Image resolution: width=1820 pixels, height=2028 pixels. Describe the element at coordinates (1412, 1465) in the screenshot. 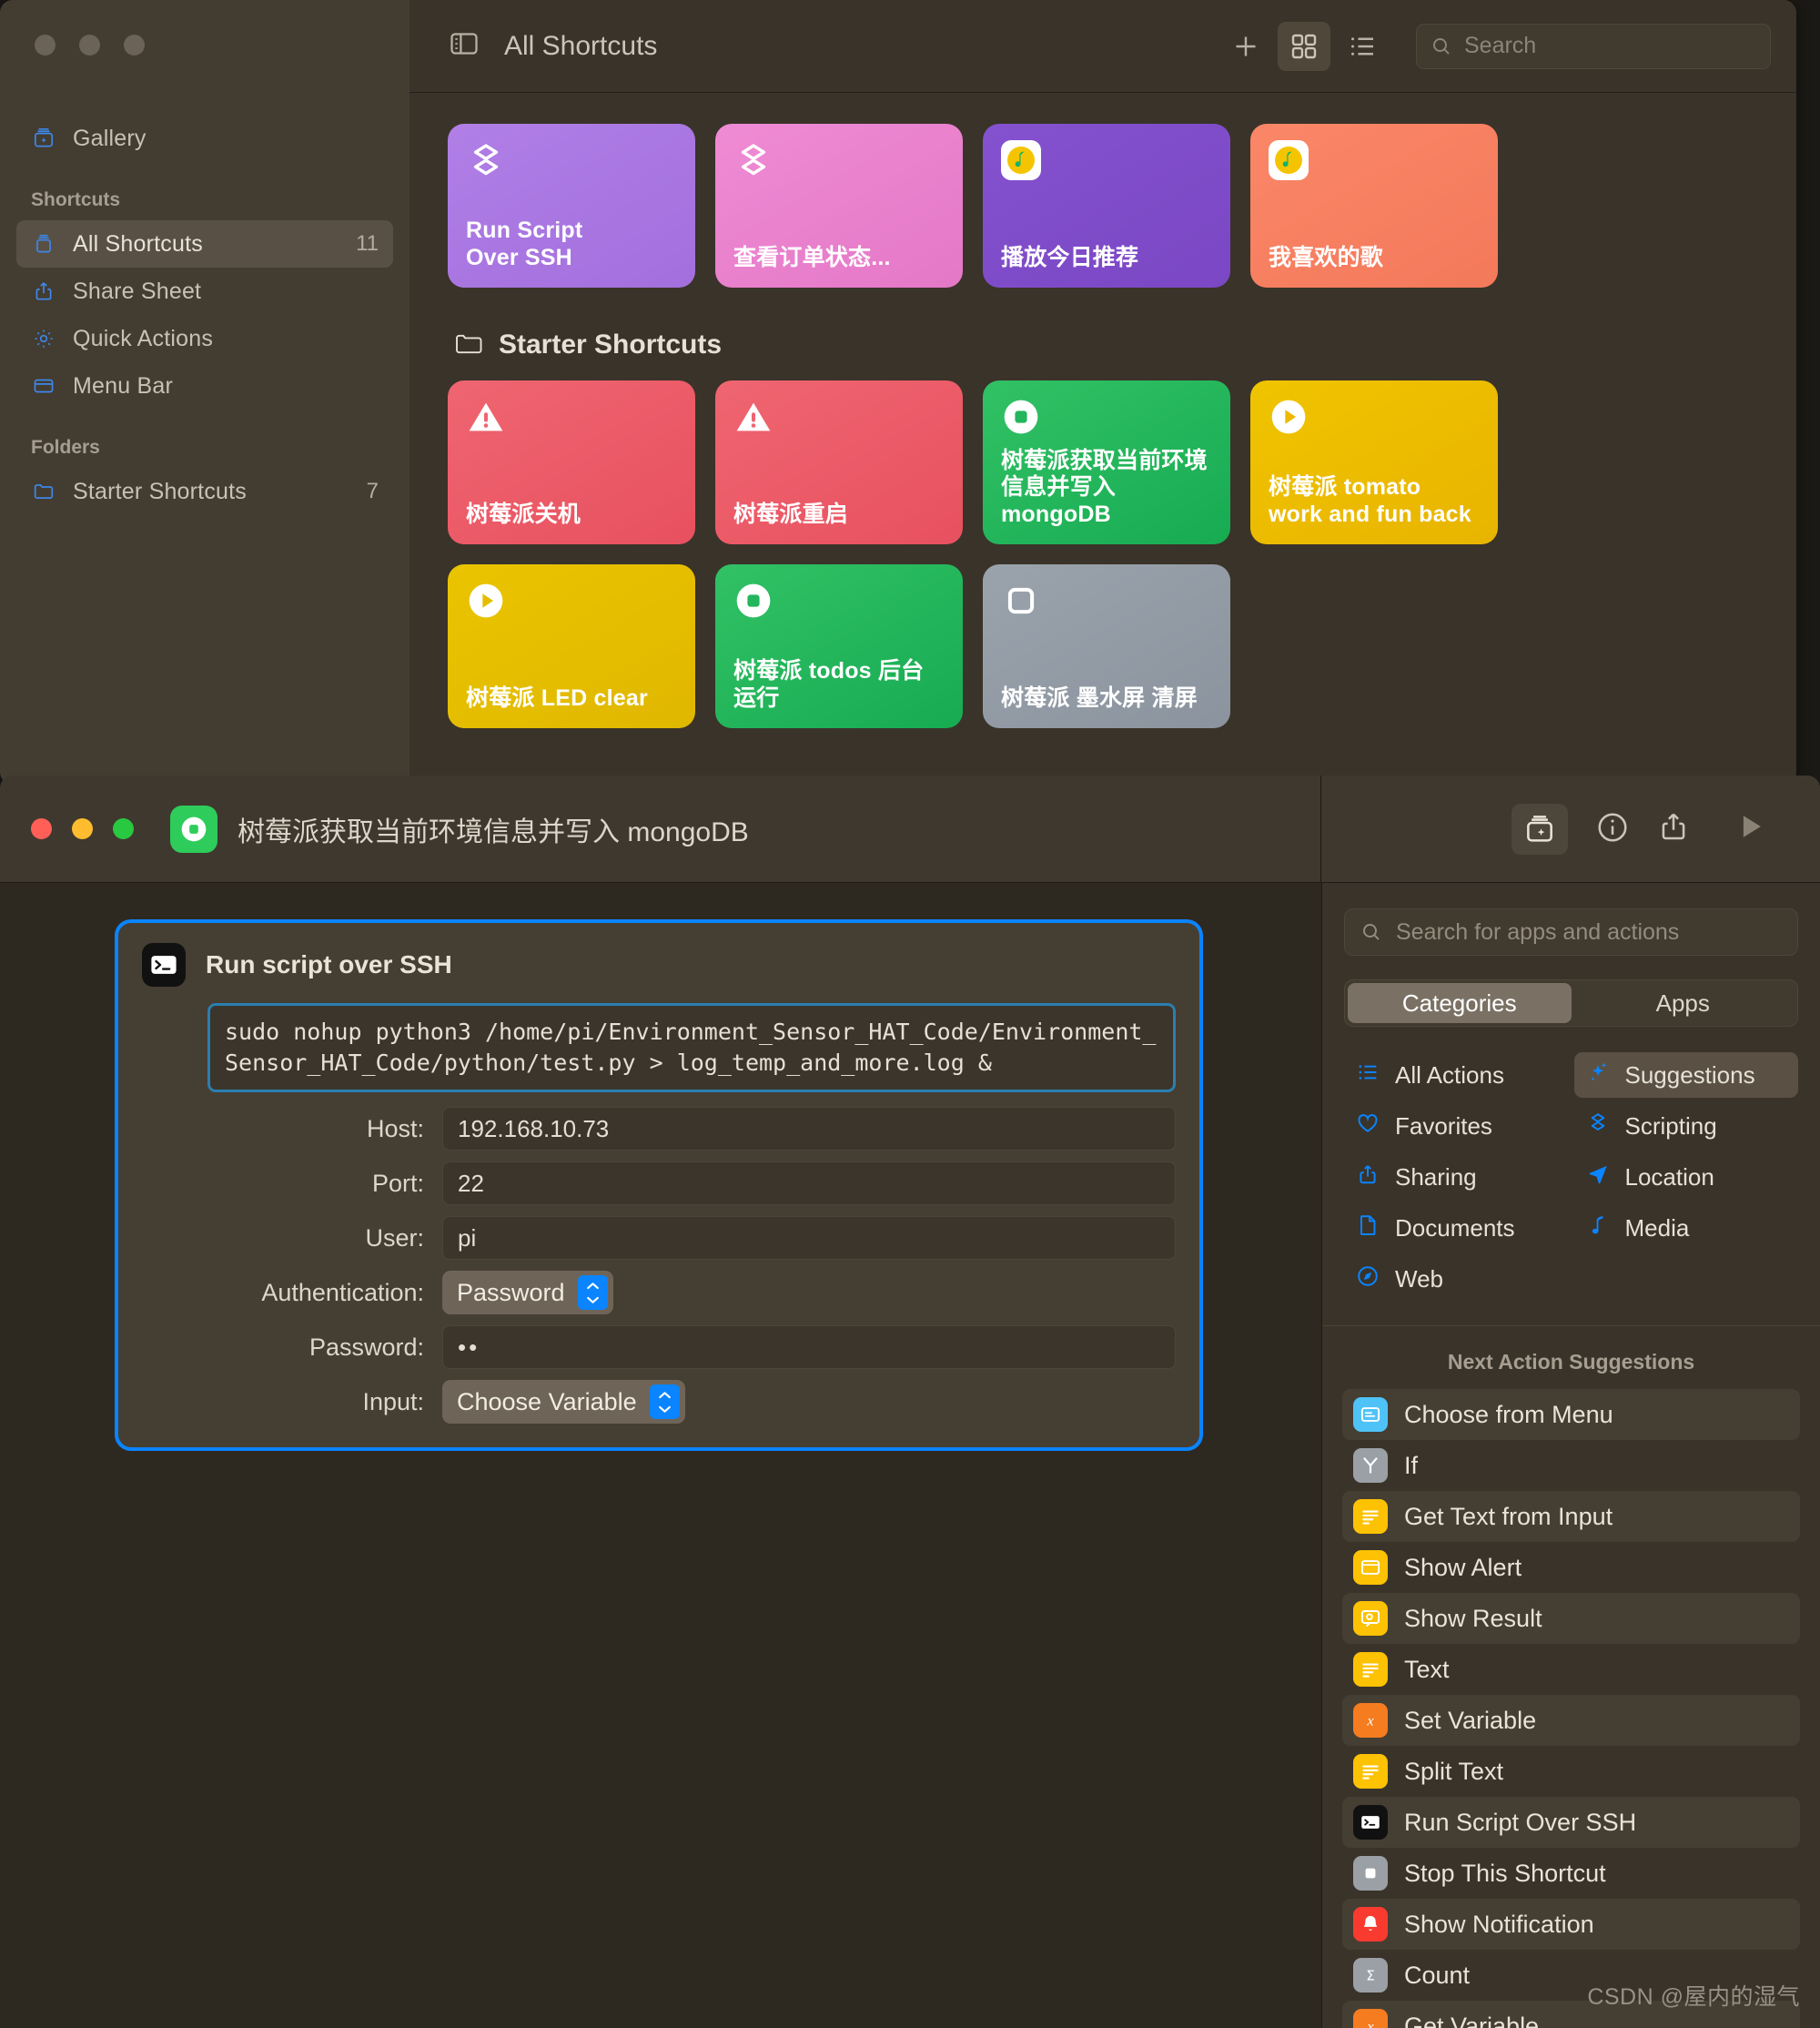

I see `list-item-label: If` at that location.